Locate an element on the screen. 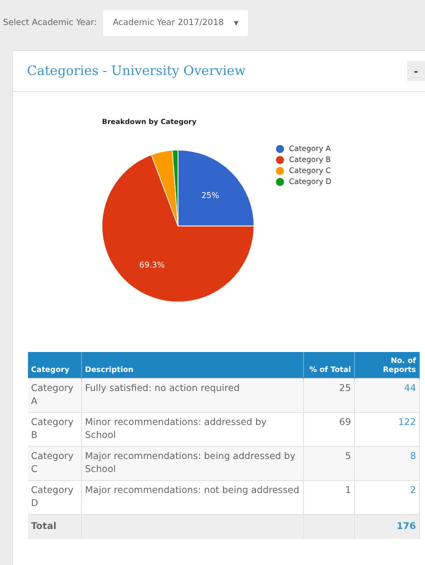 Image resolution: width=425 pixels, height=565 pixels. report-count-link: 176 is located at coordinates (406, 526).